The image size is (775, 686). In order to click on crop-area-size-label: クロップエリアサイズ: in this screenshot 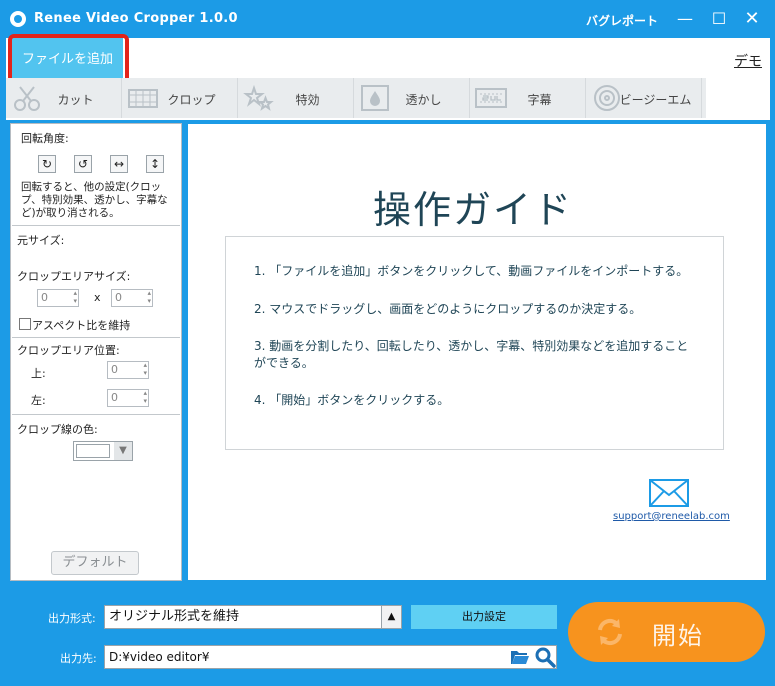, I will do `click(74, 276)`.